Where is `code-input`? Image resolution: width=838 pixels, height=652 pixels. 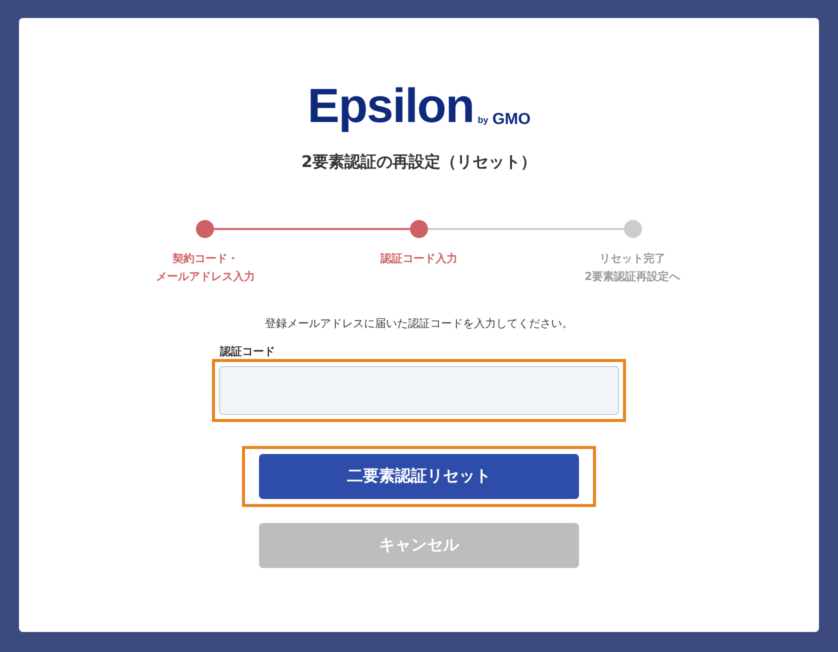 code-input is located at coordinates (419, 390).